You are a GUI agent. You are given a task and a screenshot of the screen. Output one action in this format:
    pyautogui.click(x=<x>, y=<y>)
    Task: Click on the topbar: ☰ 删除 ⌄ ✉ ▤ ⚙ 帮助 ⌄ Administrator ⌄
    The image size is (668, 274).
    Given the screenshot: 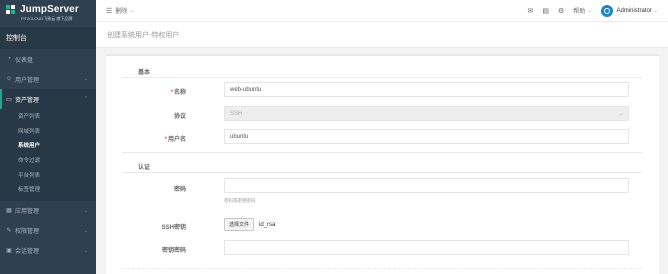 What is the action you would take?
    pyautogui.click(x=382, y=11)
    